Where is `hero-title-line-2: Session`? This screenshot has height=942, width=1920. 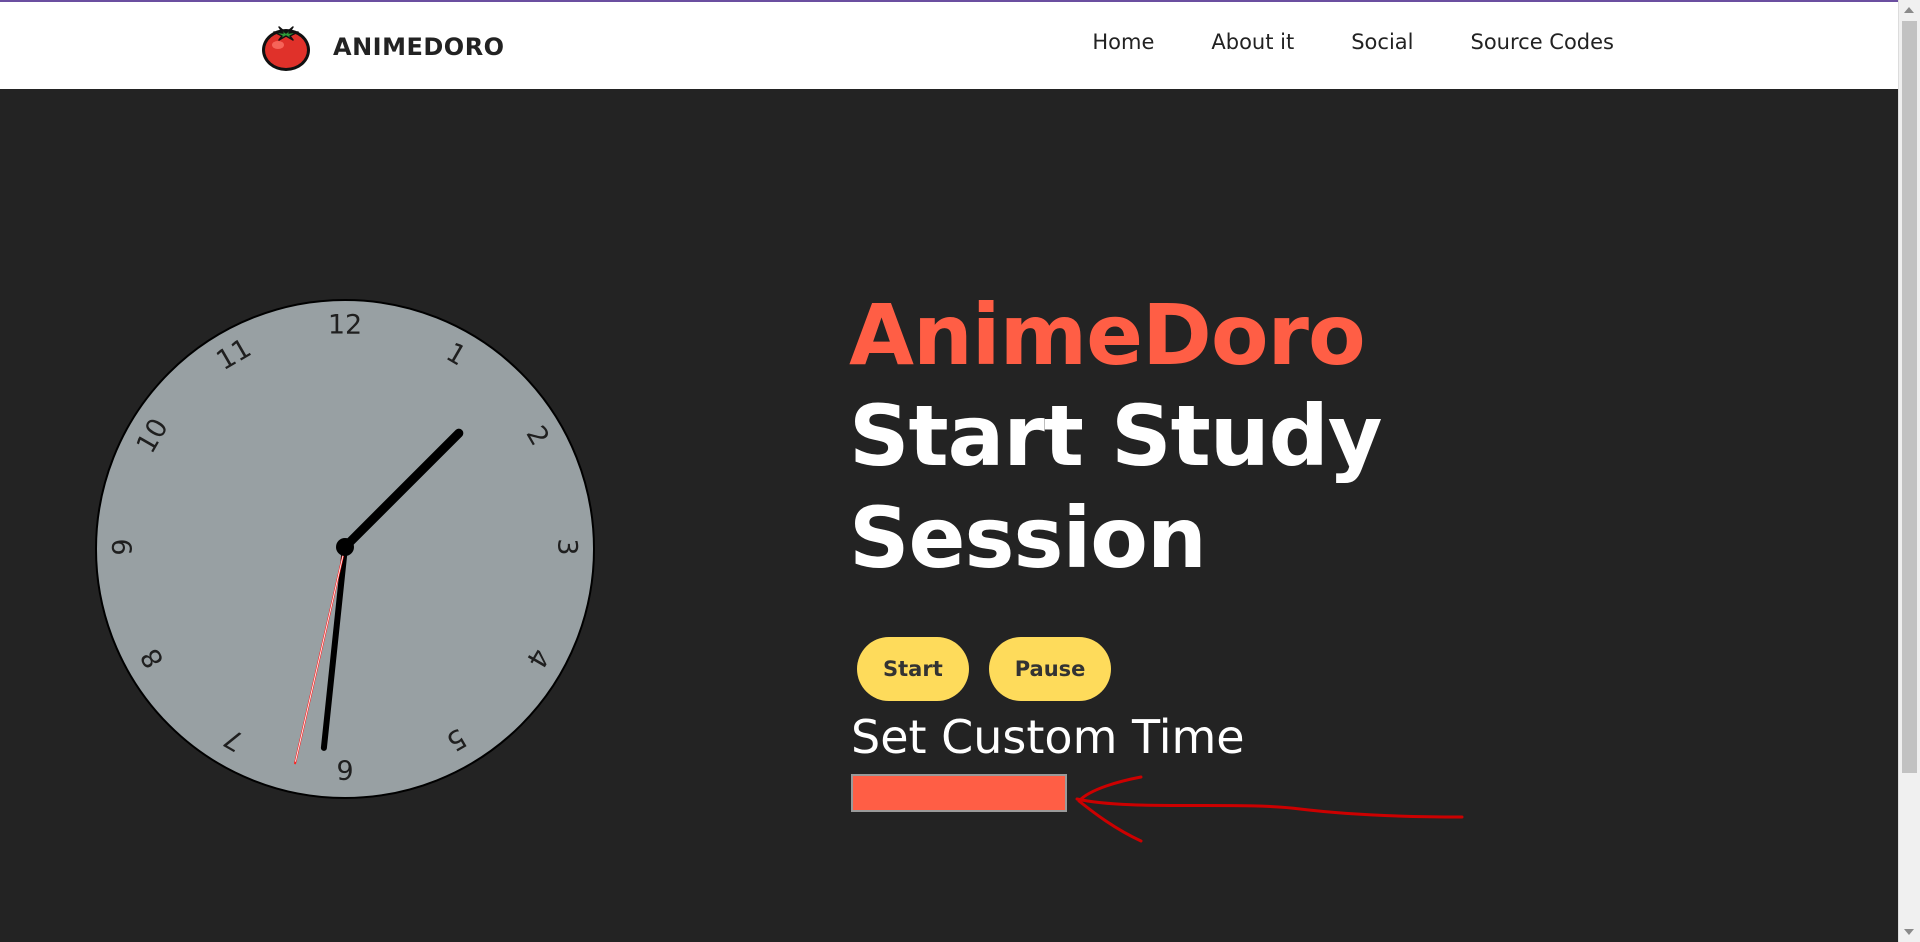
hero-title-line-2: Session is located at coordinates (1028, 538).